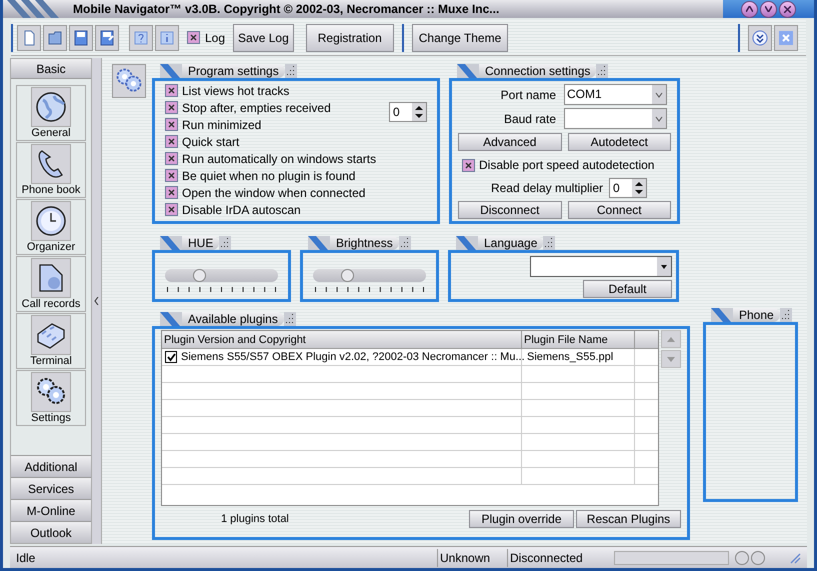  What do you see at coordinates (51, 510) in the screenshot?
I see `sidebar-section: M-Online` at bounding box center [51, 510].